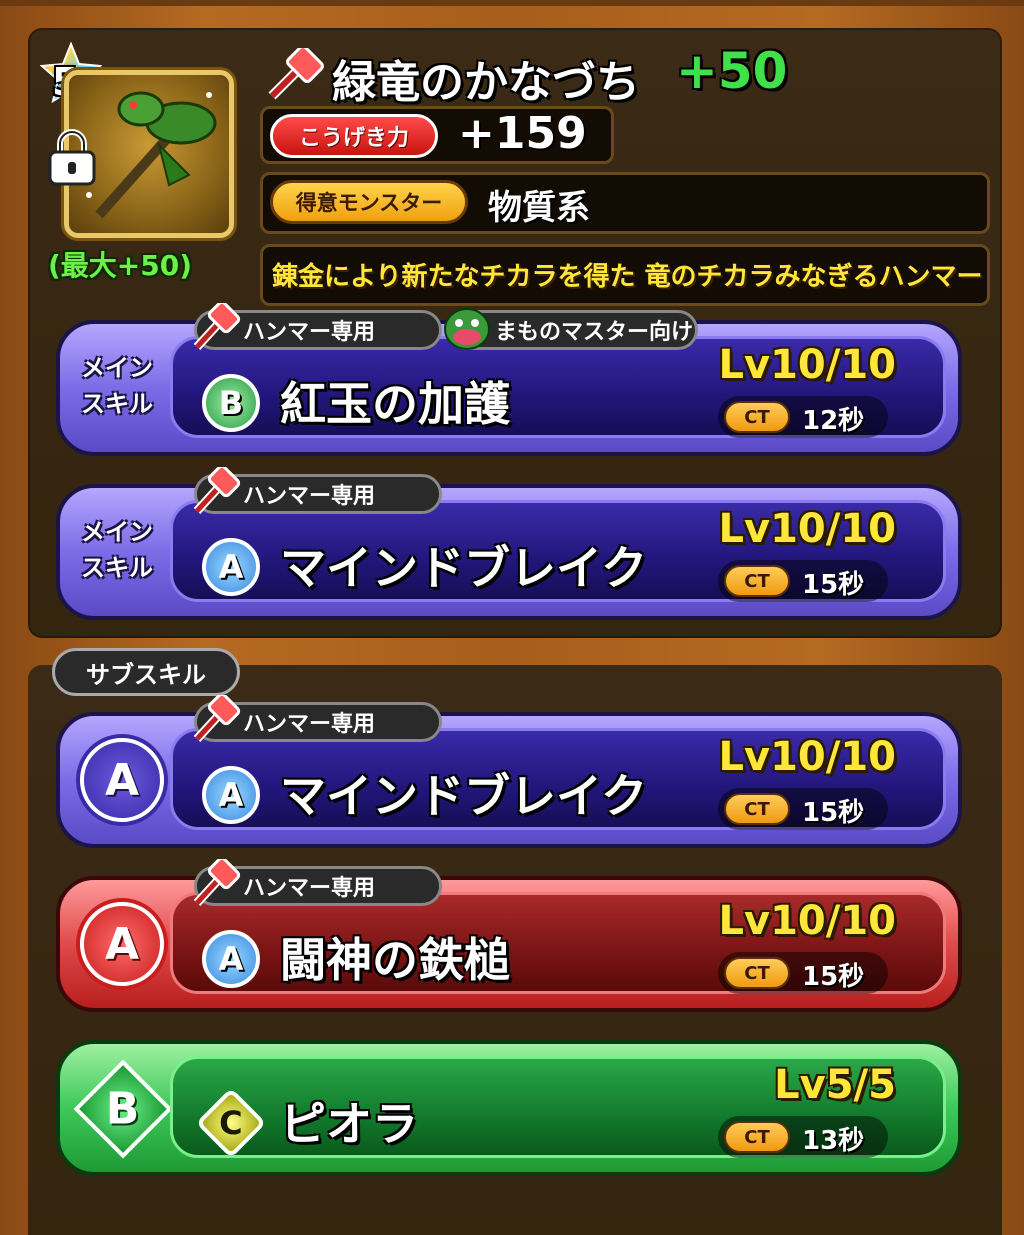 This screenshot has height=1235, width=1024. What do you see at coordinates (512, 3) in the screenshot?
I see `wood-top-border` at bounding box center [512, 3].